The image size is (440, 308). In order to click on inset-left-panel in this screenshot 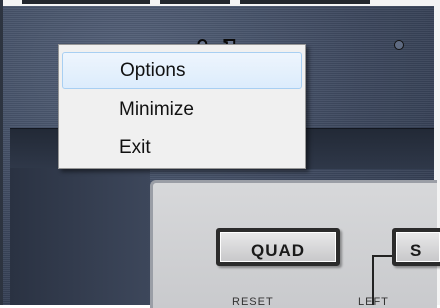, I will do `click(80, 236)`.